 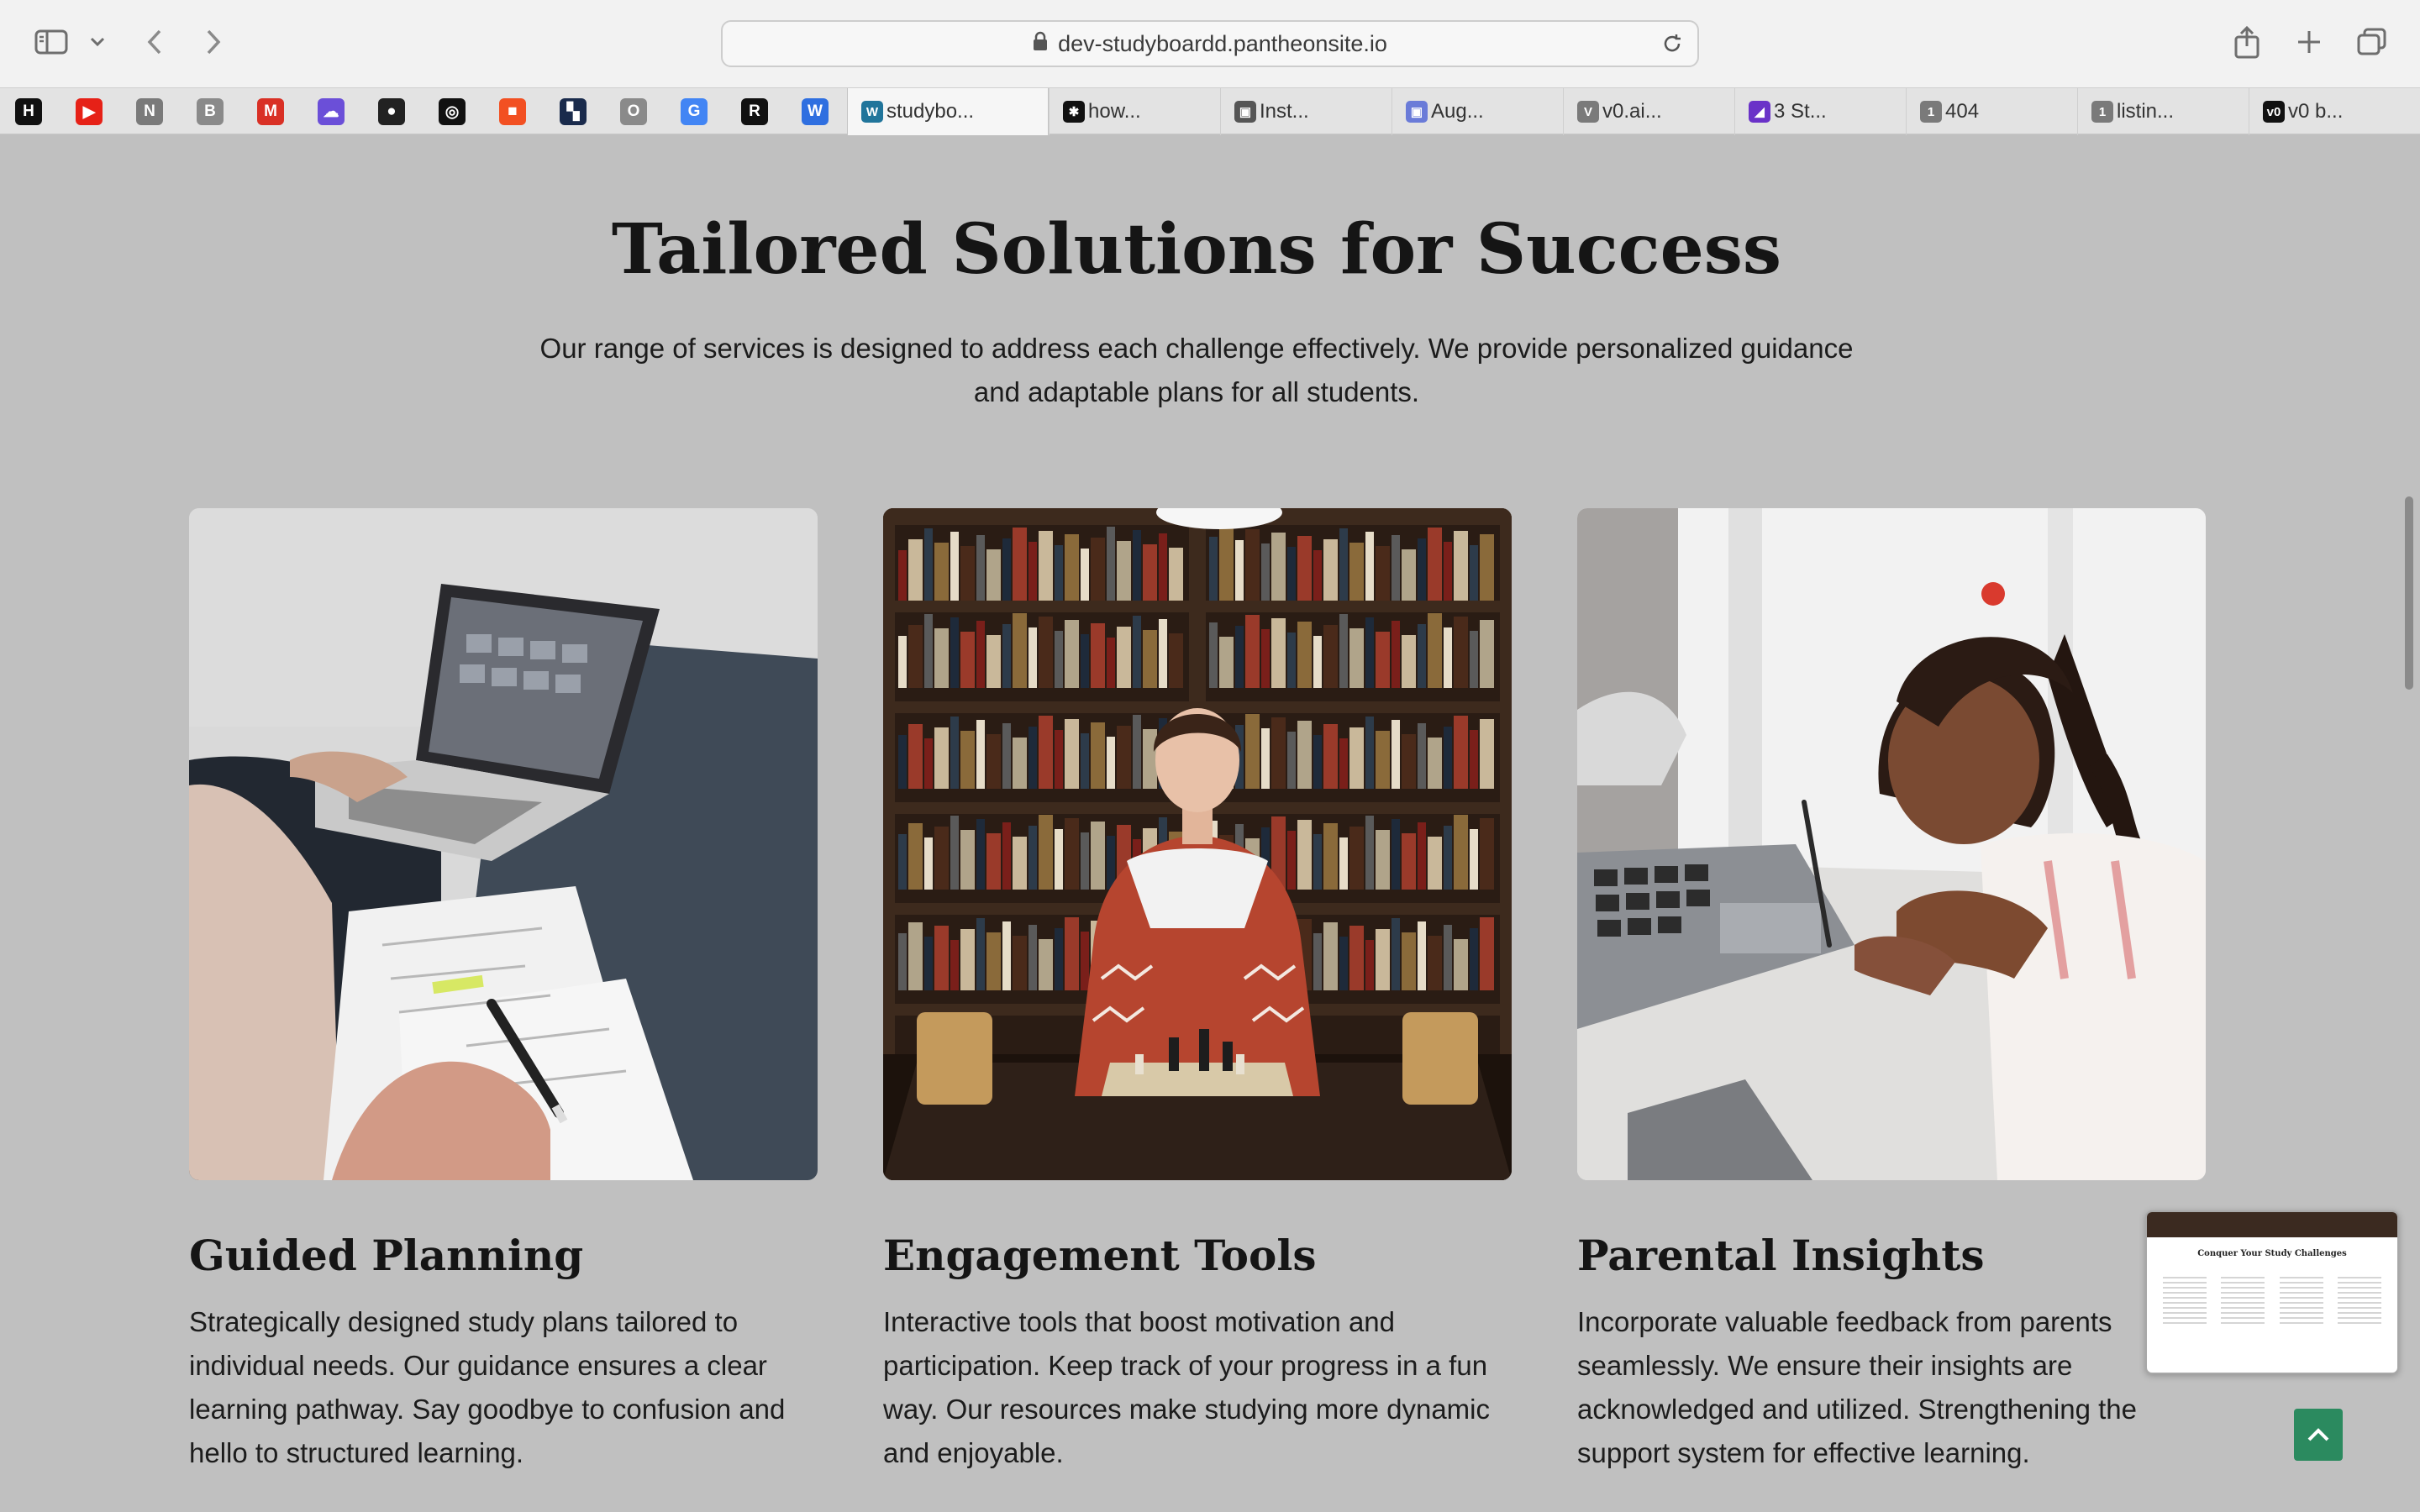 I want to click on perplexity-icon: ✱, so click(x=1074, y=112).